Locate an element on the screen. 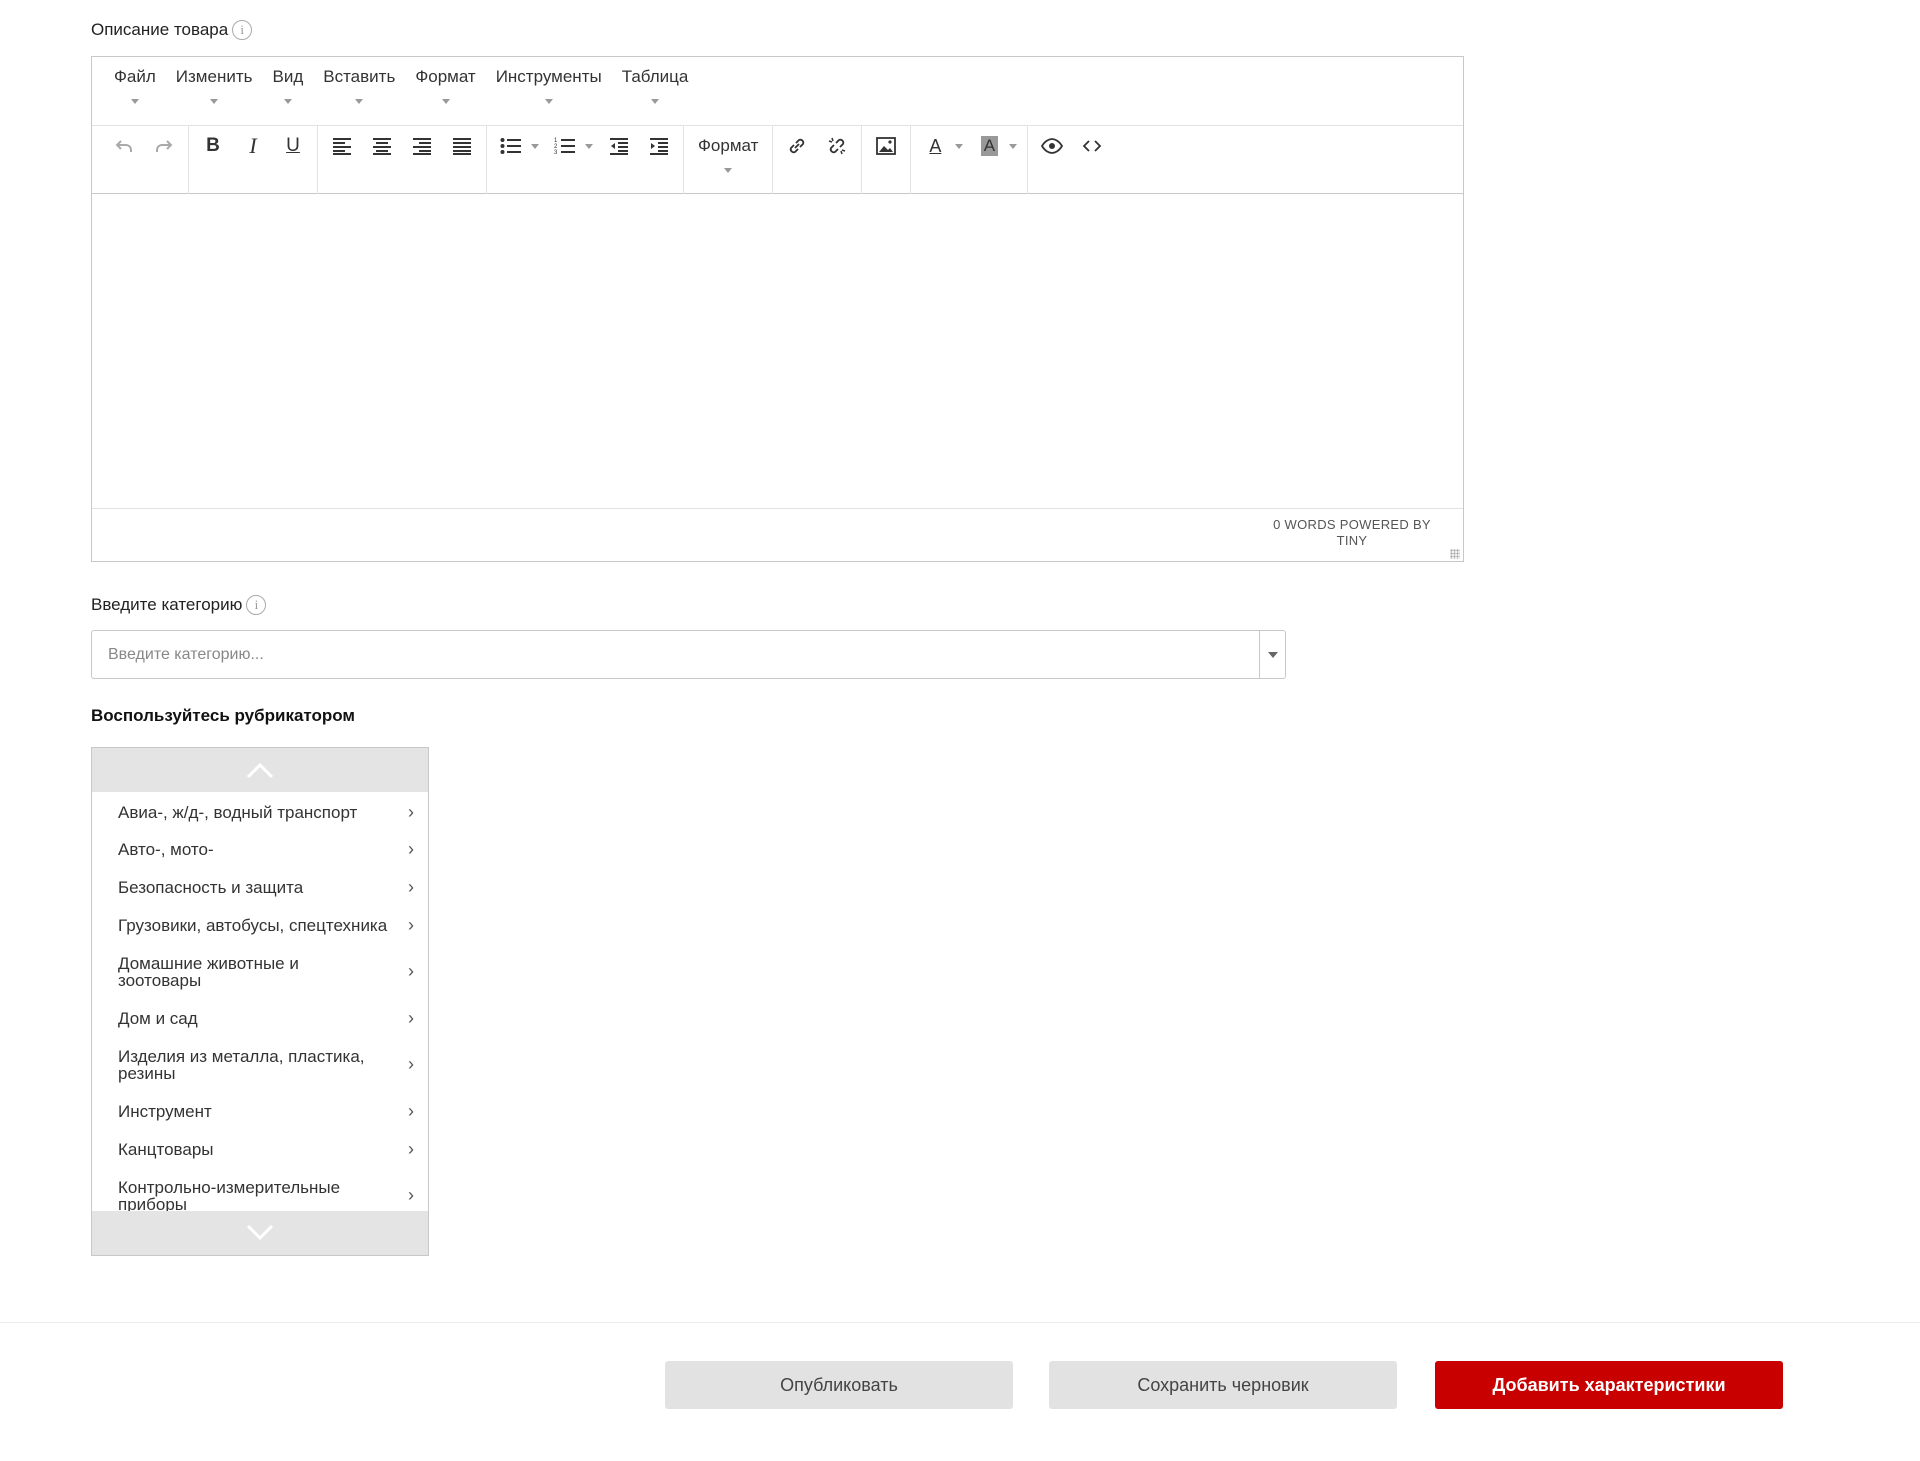 Image resolution: width=1920 pixels, height=1461 pixels. category-dropdown-button is located at coordinates (1272, 654).